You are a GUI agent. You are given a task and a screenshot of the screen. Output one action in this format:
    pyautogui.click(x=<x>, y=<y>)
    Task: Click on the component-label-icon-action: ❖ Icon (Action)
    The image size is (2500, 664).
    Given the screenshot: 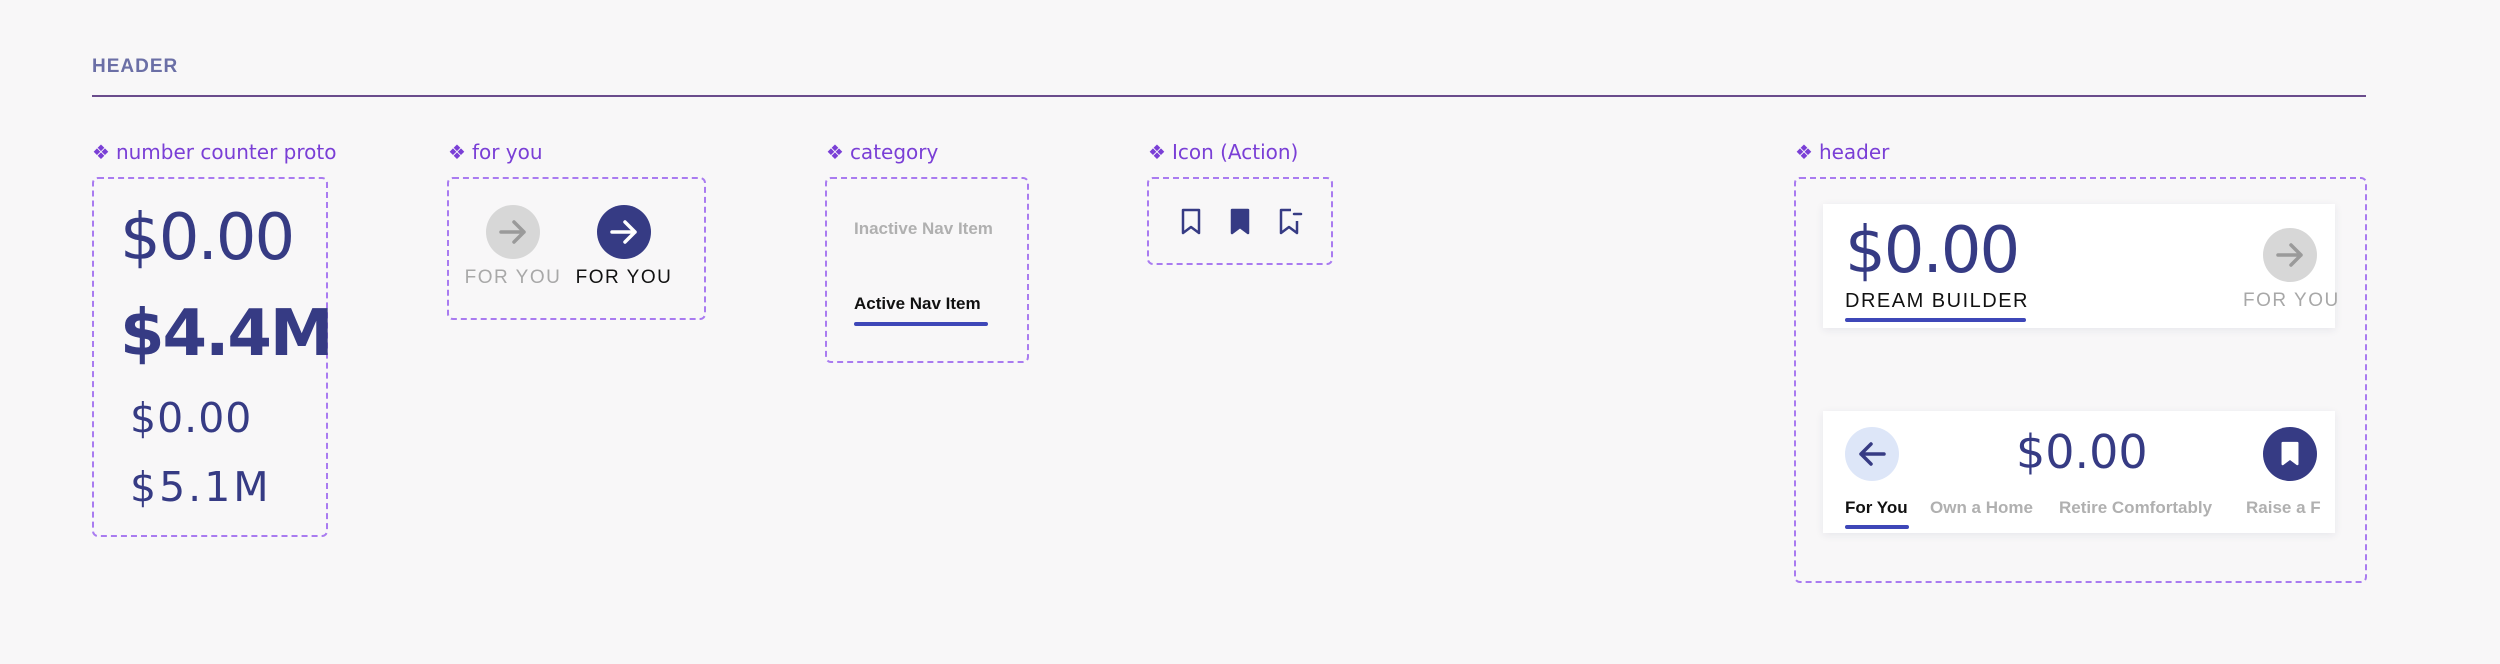 What is the action you would take?
    pyautogui.click(x=1223, y=152)
    